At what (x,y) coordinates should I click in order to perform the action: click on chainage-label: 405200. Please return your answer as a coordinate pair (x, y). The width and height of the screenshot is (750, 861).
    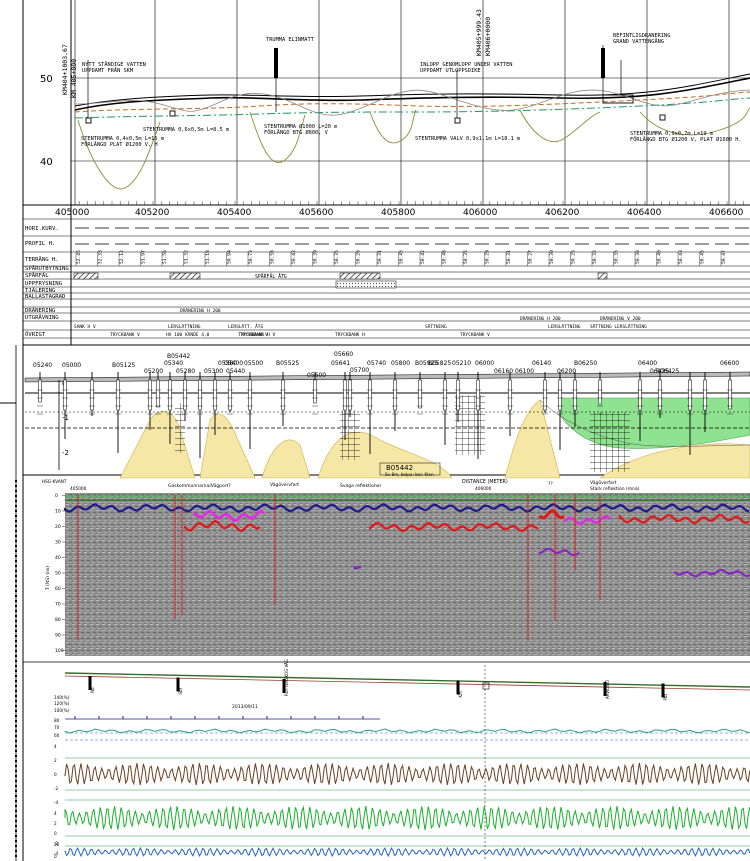
    Looking at the image, I should click on (152, 213).